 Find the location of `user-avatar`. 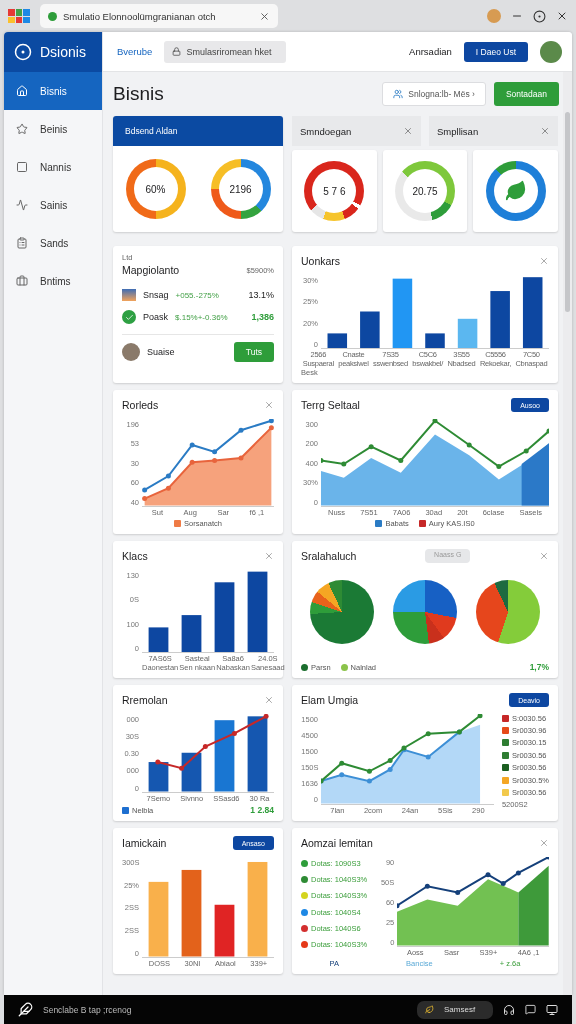

user-avatar is located at coordinates (551, 51).